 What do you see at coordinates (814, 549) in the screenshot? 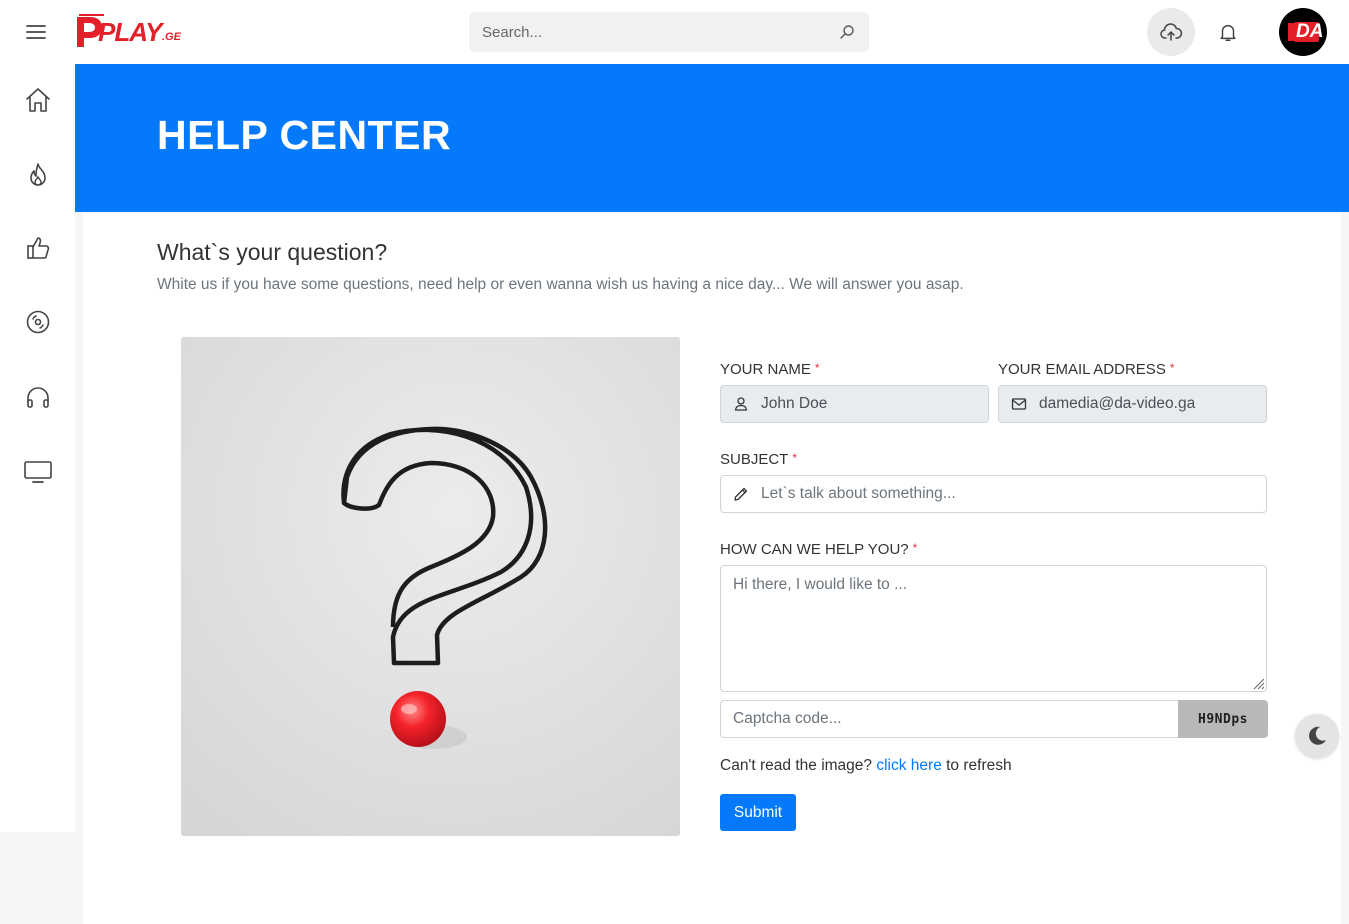
I see `message-label-text: HOW CAN WE HELP YOU?` at bounding box center [814, 549].